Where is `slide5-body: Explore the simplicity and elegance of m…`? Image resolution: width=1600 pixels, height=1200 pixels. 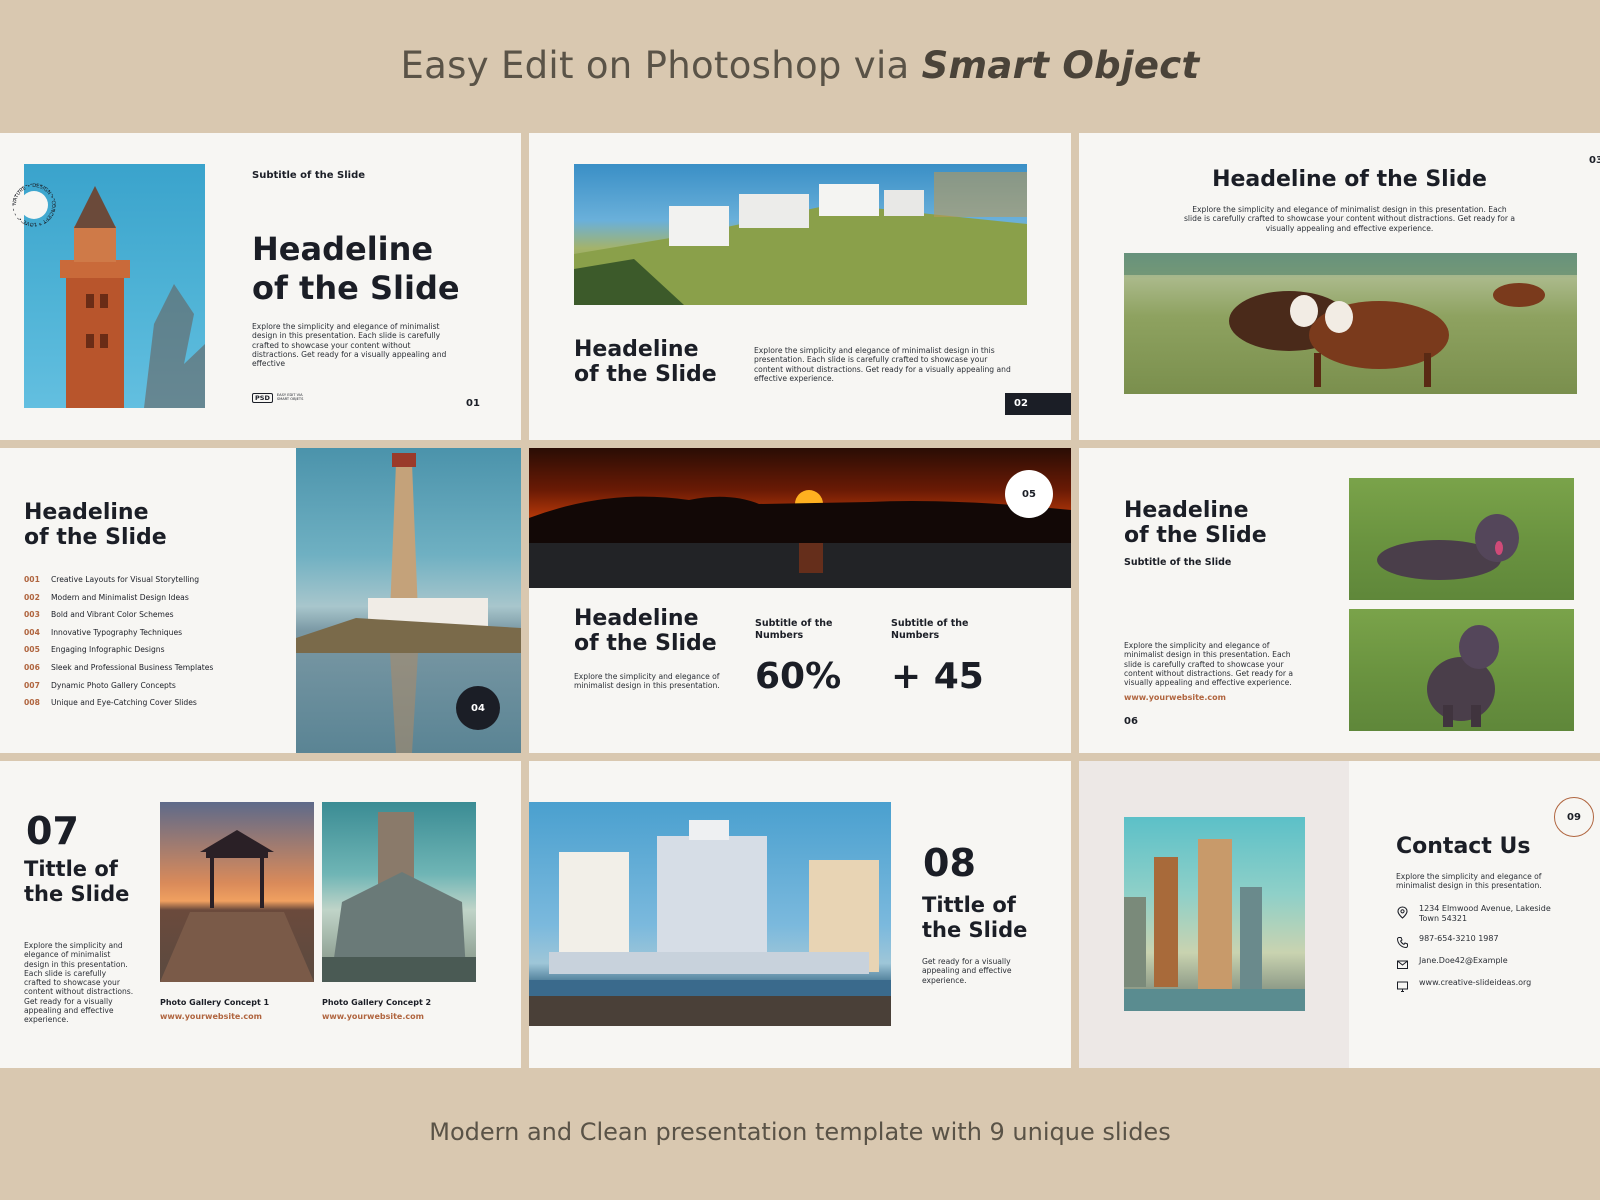
slide5-body: Explore the simplicity and elegance of m… is located at coordinates (647, 681).